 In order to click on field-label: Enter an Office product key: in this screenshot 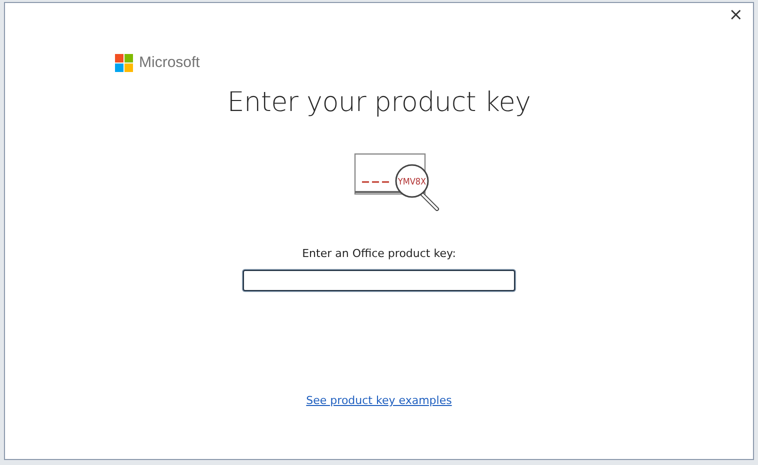, I will do `click(379, 254)`.